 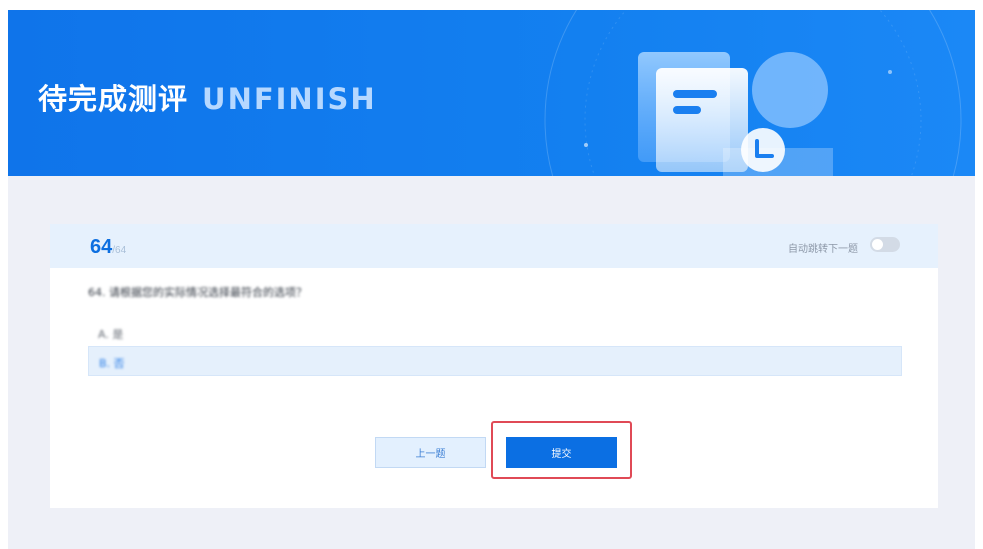 I want to click on option-b-label: B. 否, so click(x=112, y=363).